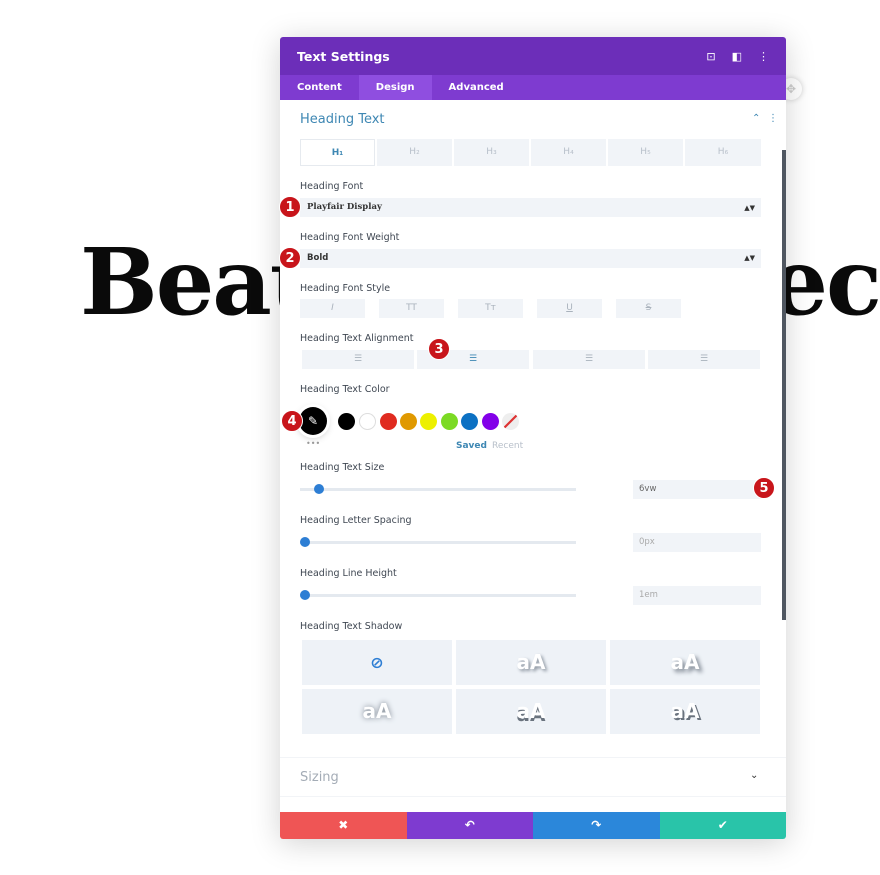 The width and height of the screenshot is (880, 875). What do you see at coordinates (345, 389) in the screenshot?
I see `heading-text-color-label: Heading Text Color` at bounding box center [345, 389].